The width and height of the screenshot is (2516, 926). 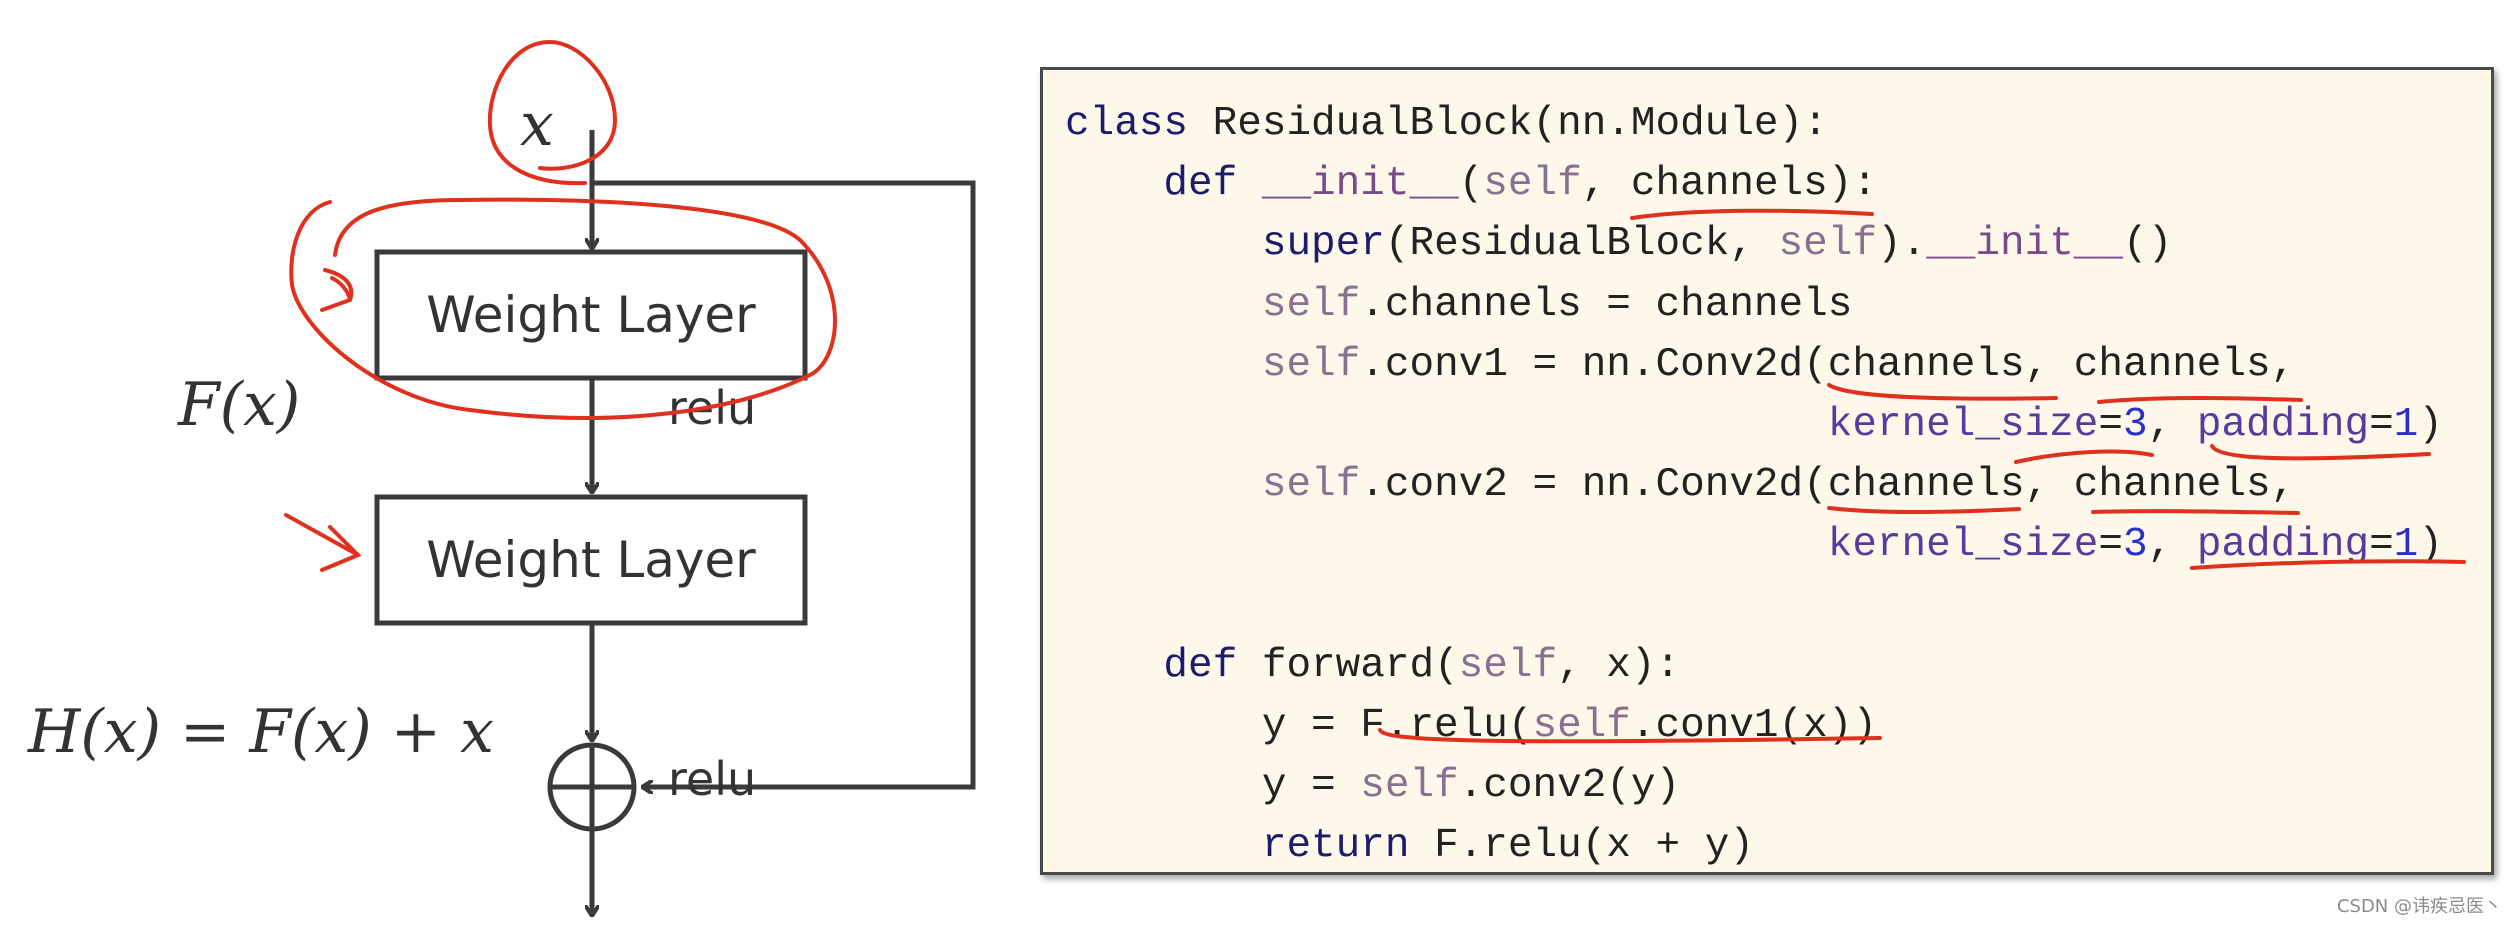 I want to click on code-token: forward(, so click(x=1348, y=665).